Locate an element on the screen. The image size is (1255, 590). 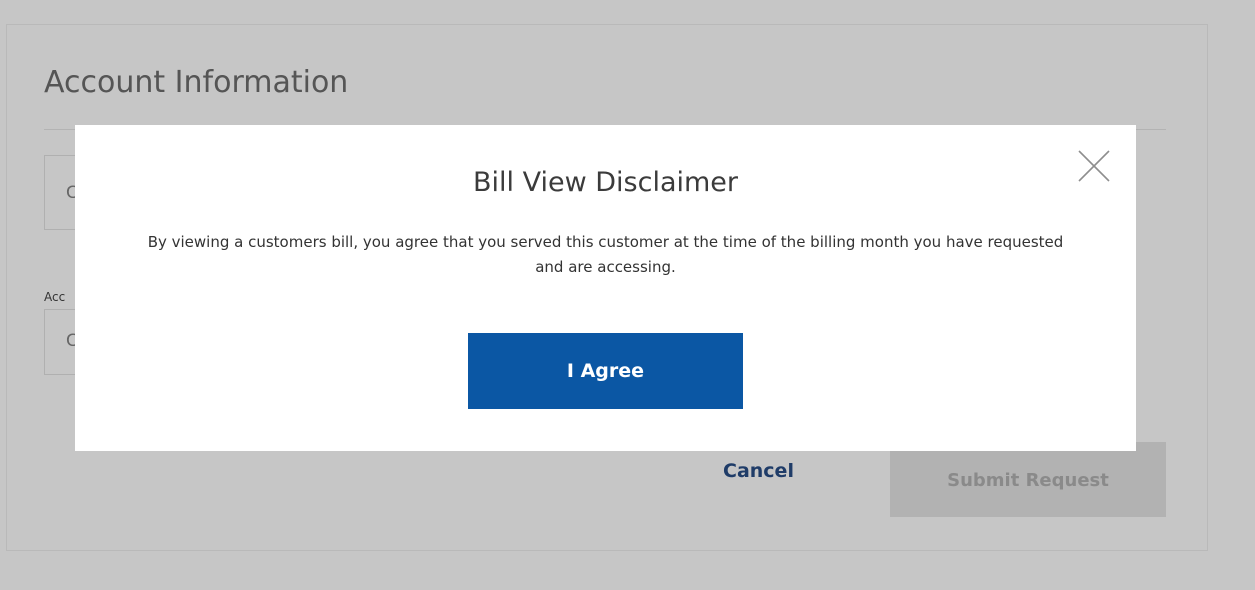
submit-request-button: Submit Request is located at coordinates (1028, 479).